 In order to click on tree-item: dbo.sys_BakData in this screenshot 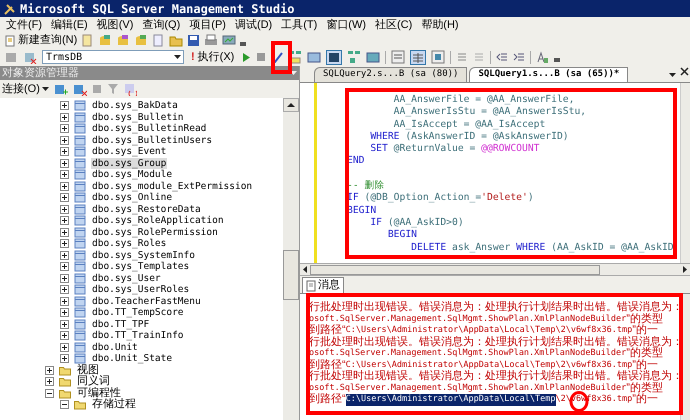, I will do `click(135, 106)`.